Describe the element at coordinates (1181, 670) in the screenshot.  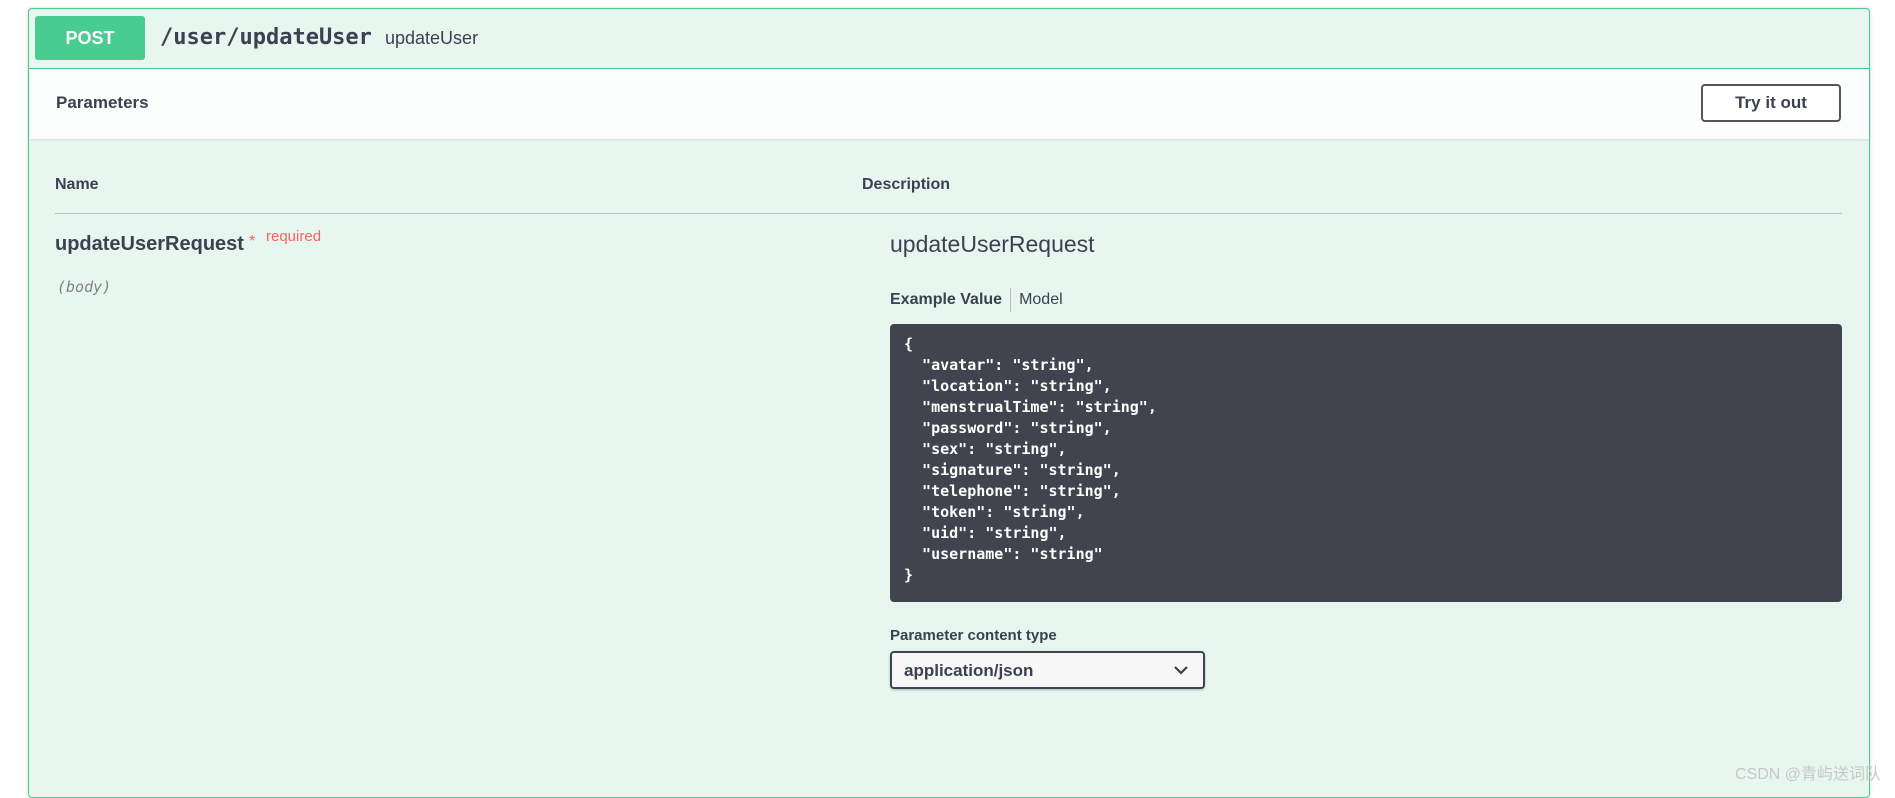
I see `chevron-down-icon` at that location.